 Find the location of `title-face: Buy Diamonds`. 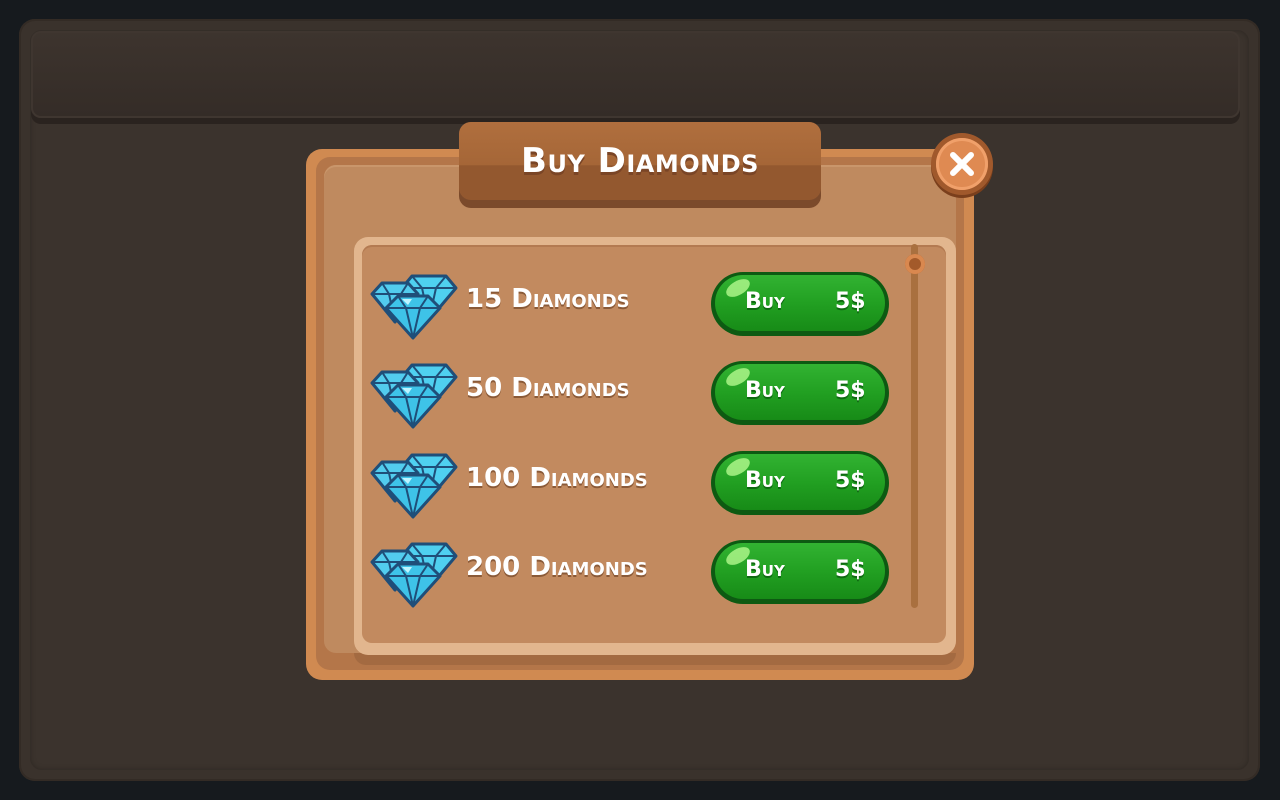

title-face: Buy Diamonds is located at coordinates (640, 161).